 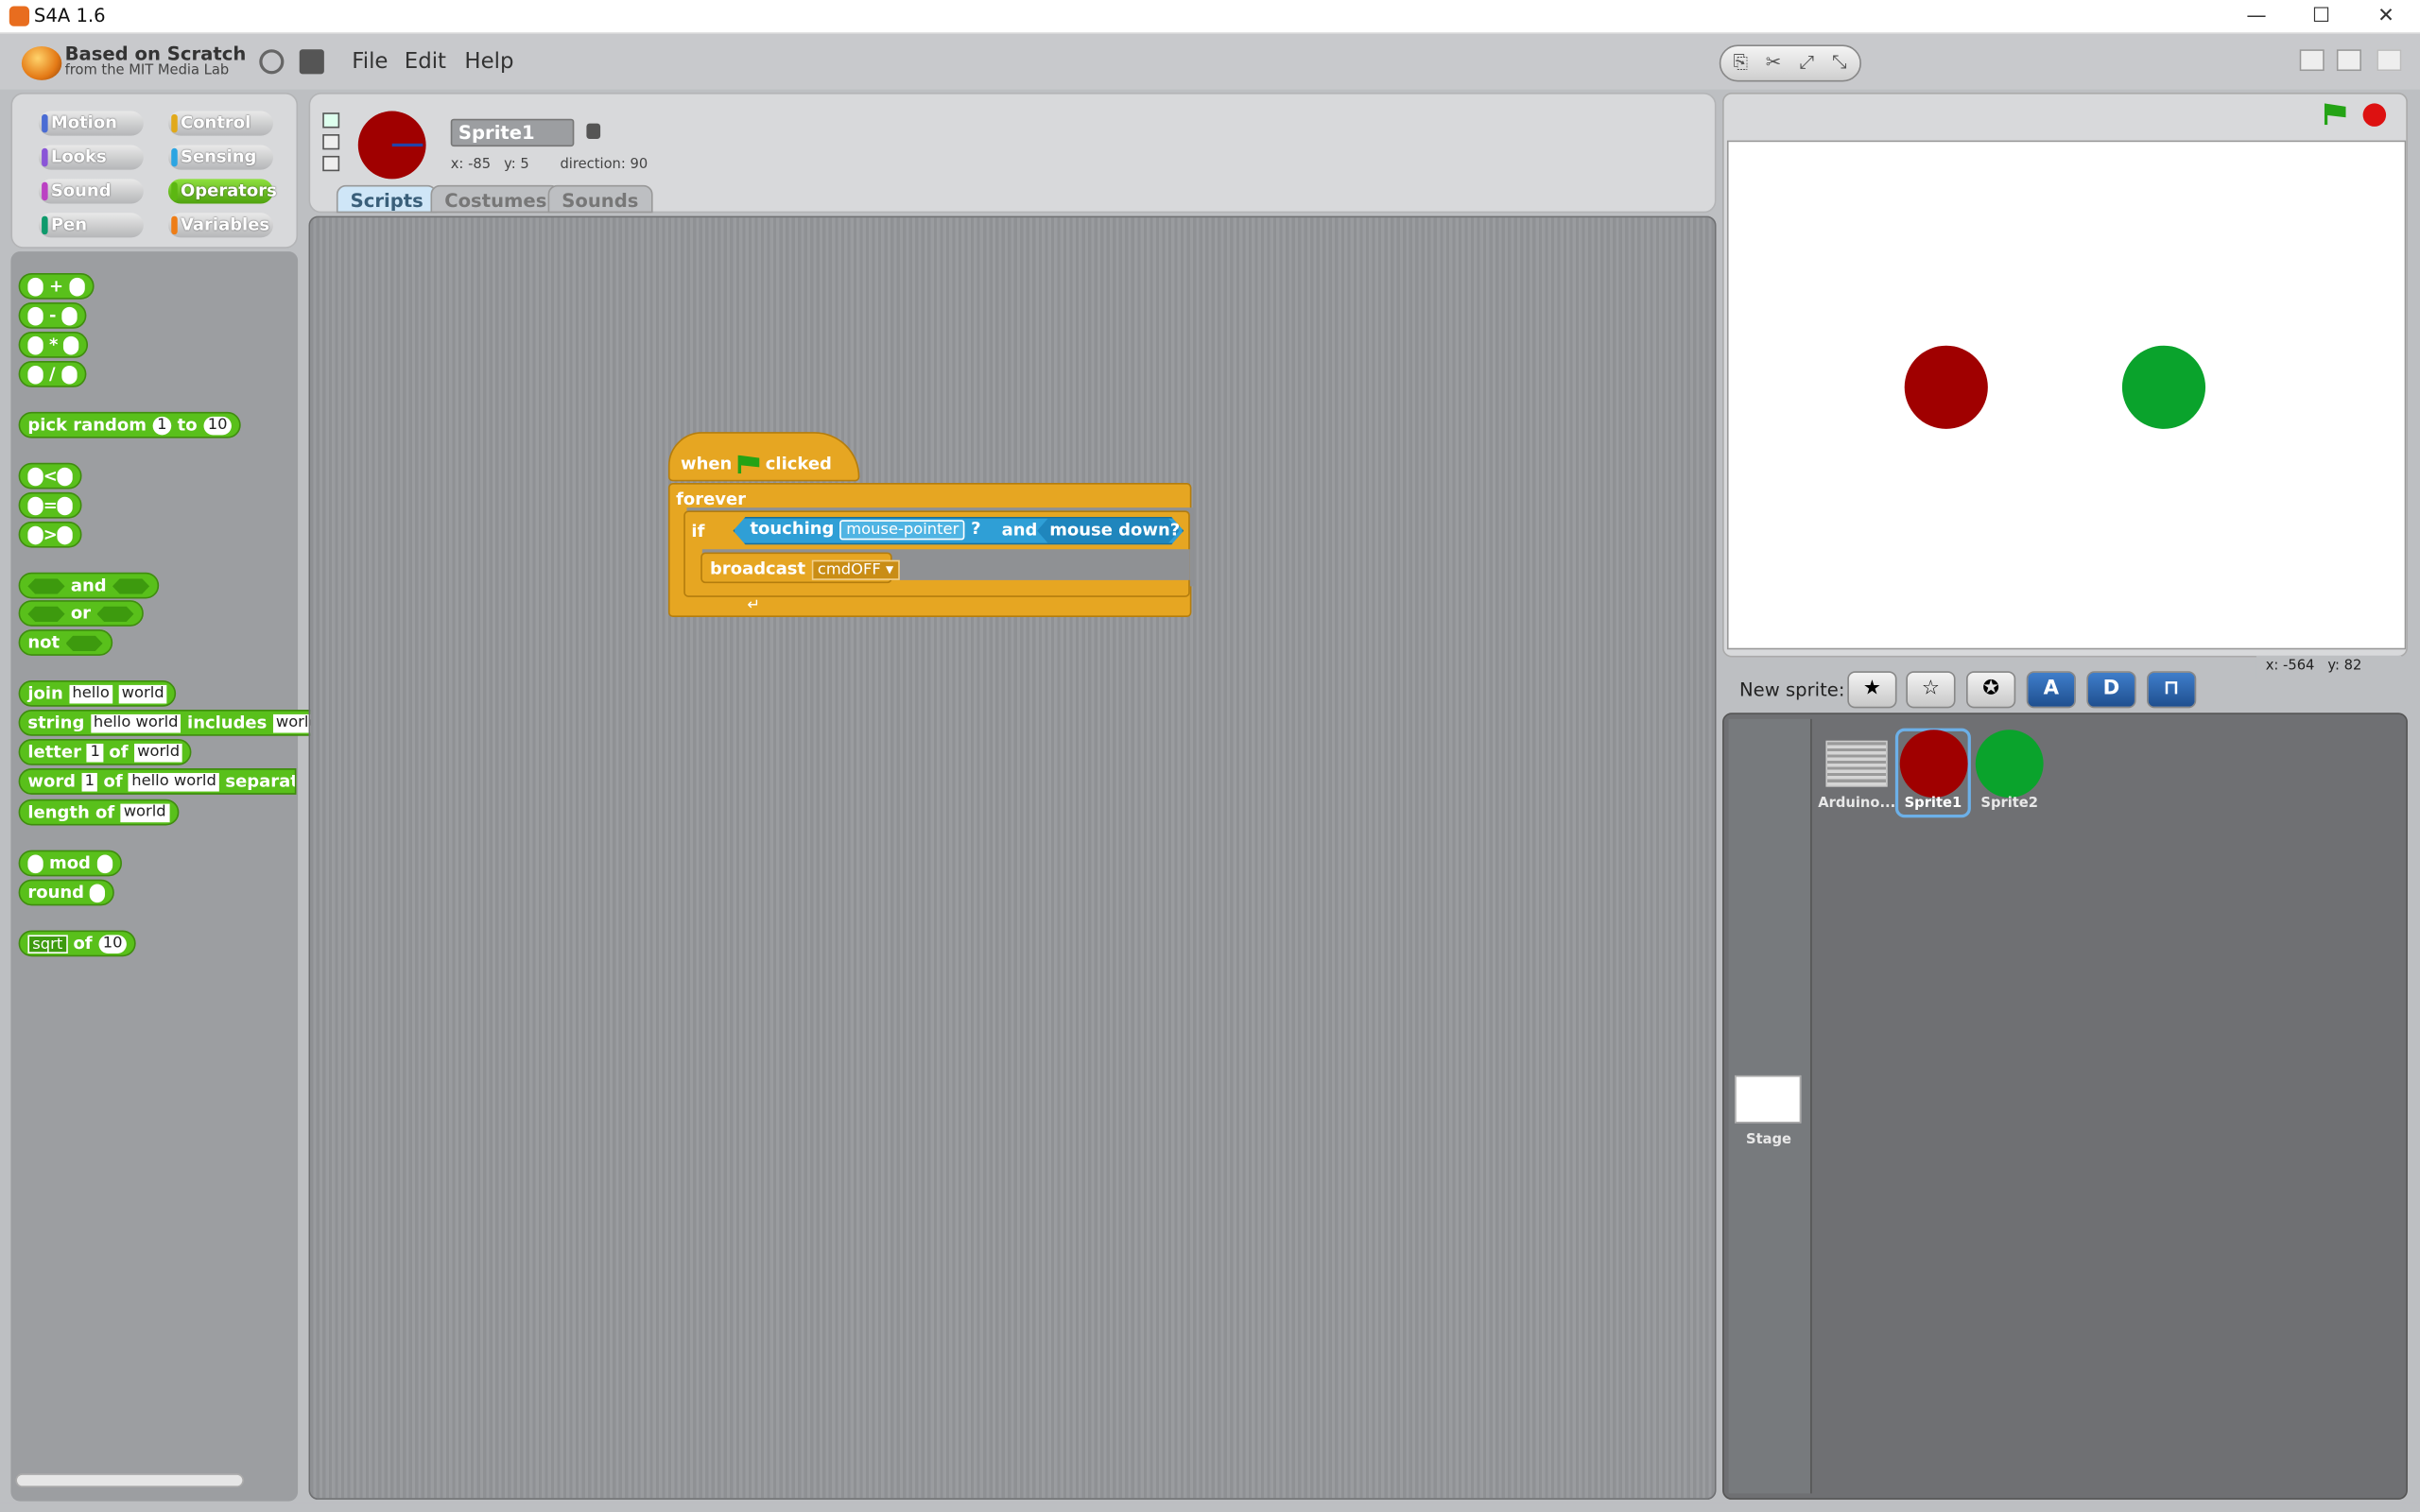 I want to click on block-sqrt-of: sqrt of 10, so click(x=77, y=943).